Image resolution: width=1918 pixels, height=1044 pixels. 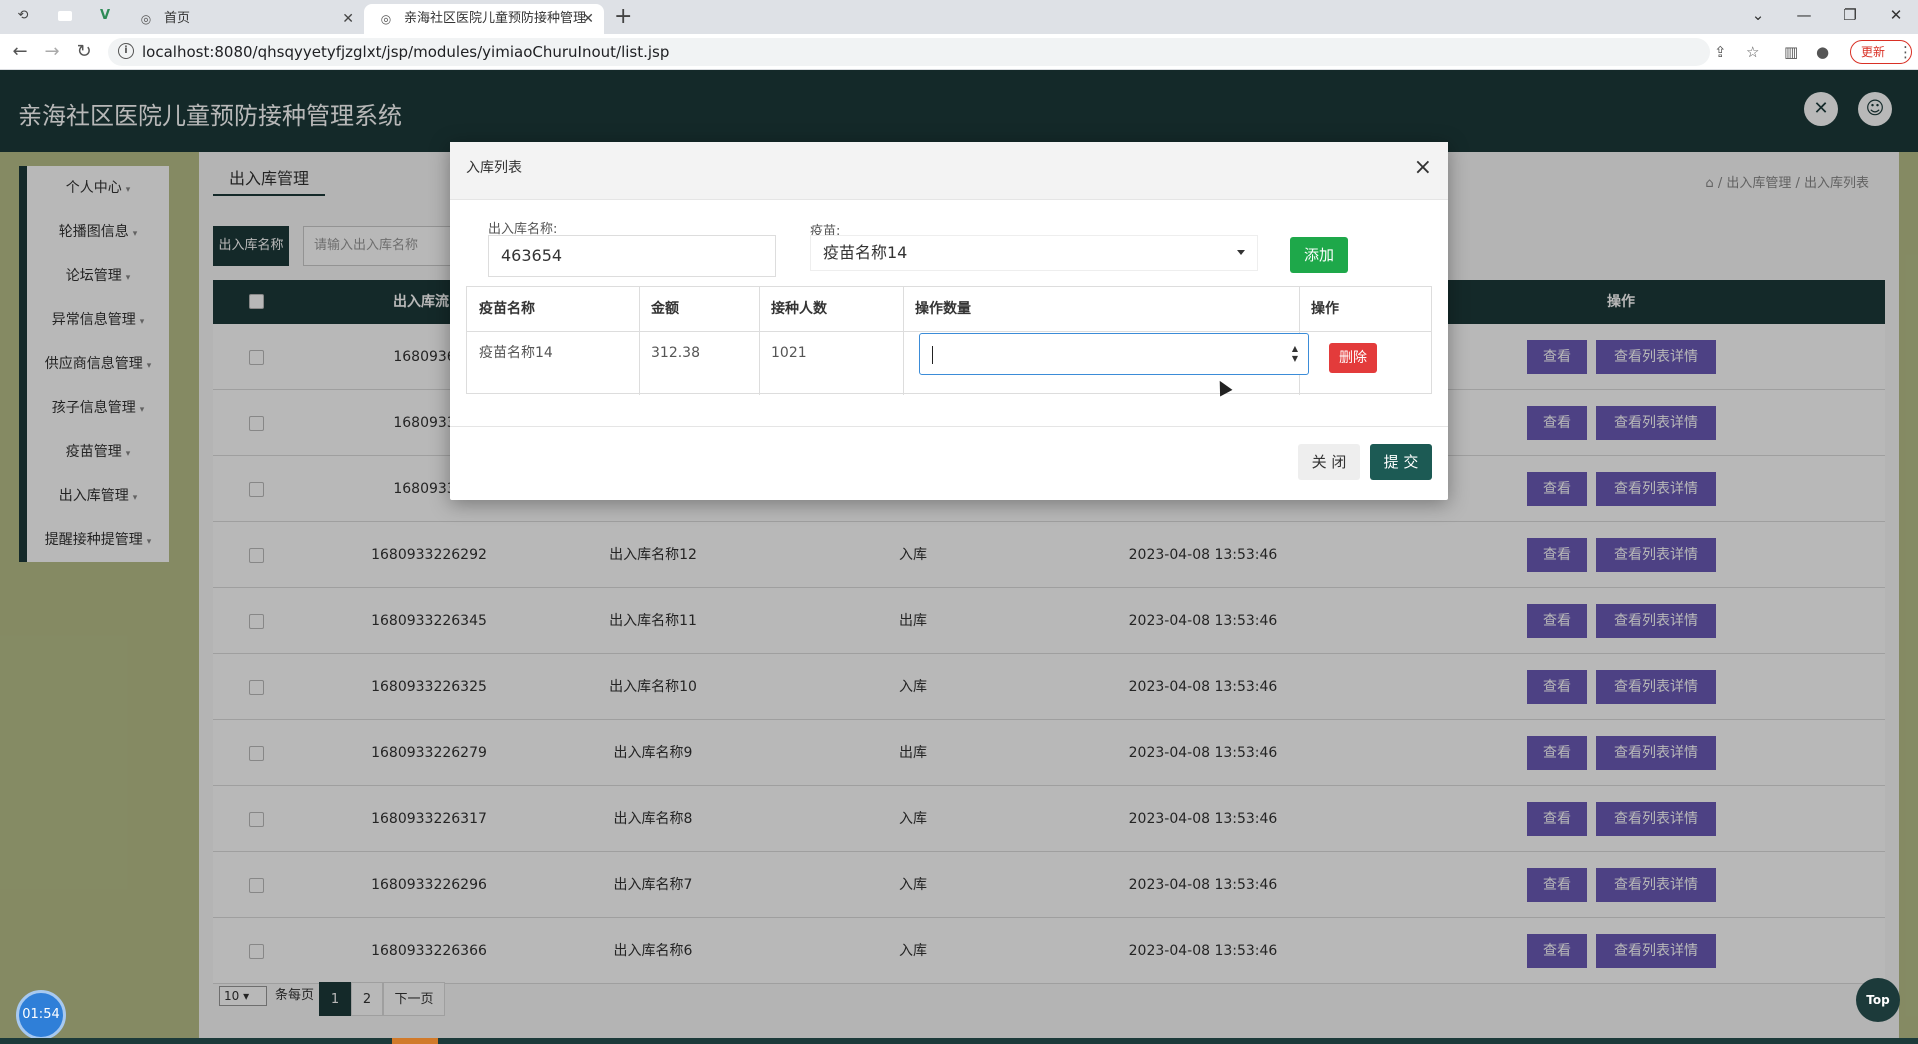 What do you see at coordinates (1241, 252) in the screenshot?
I see `dropdown-arrow-icon` at bounding box center [1241, 252].